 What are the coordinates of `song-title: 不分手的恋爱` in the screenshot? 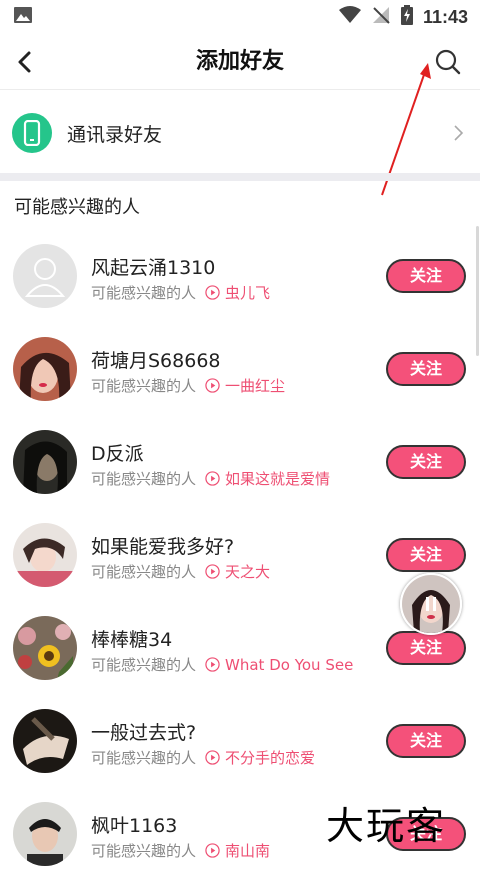 It's located at (270, 757).